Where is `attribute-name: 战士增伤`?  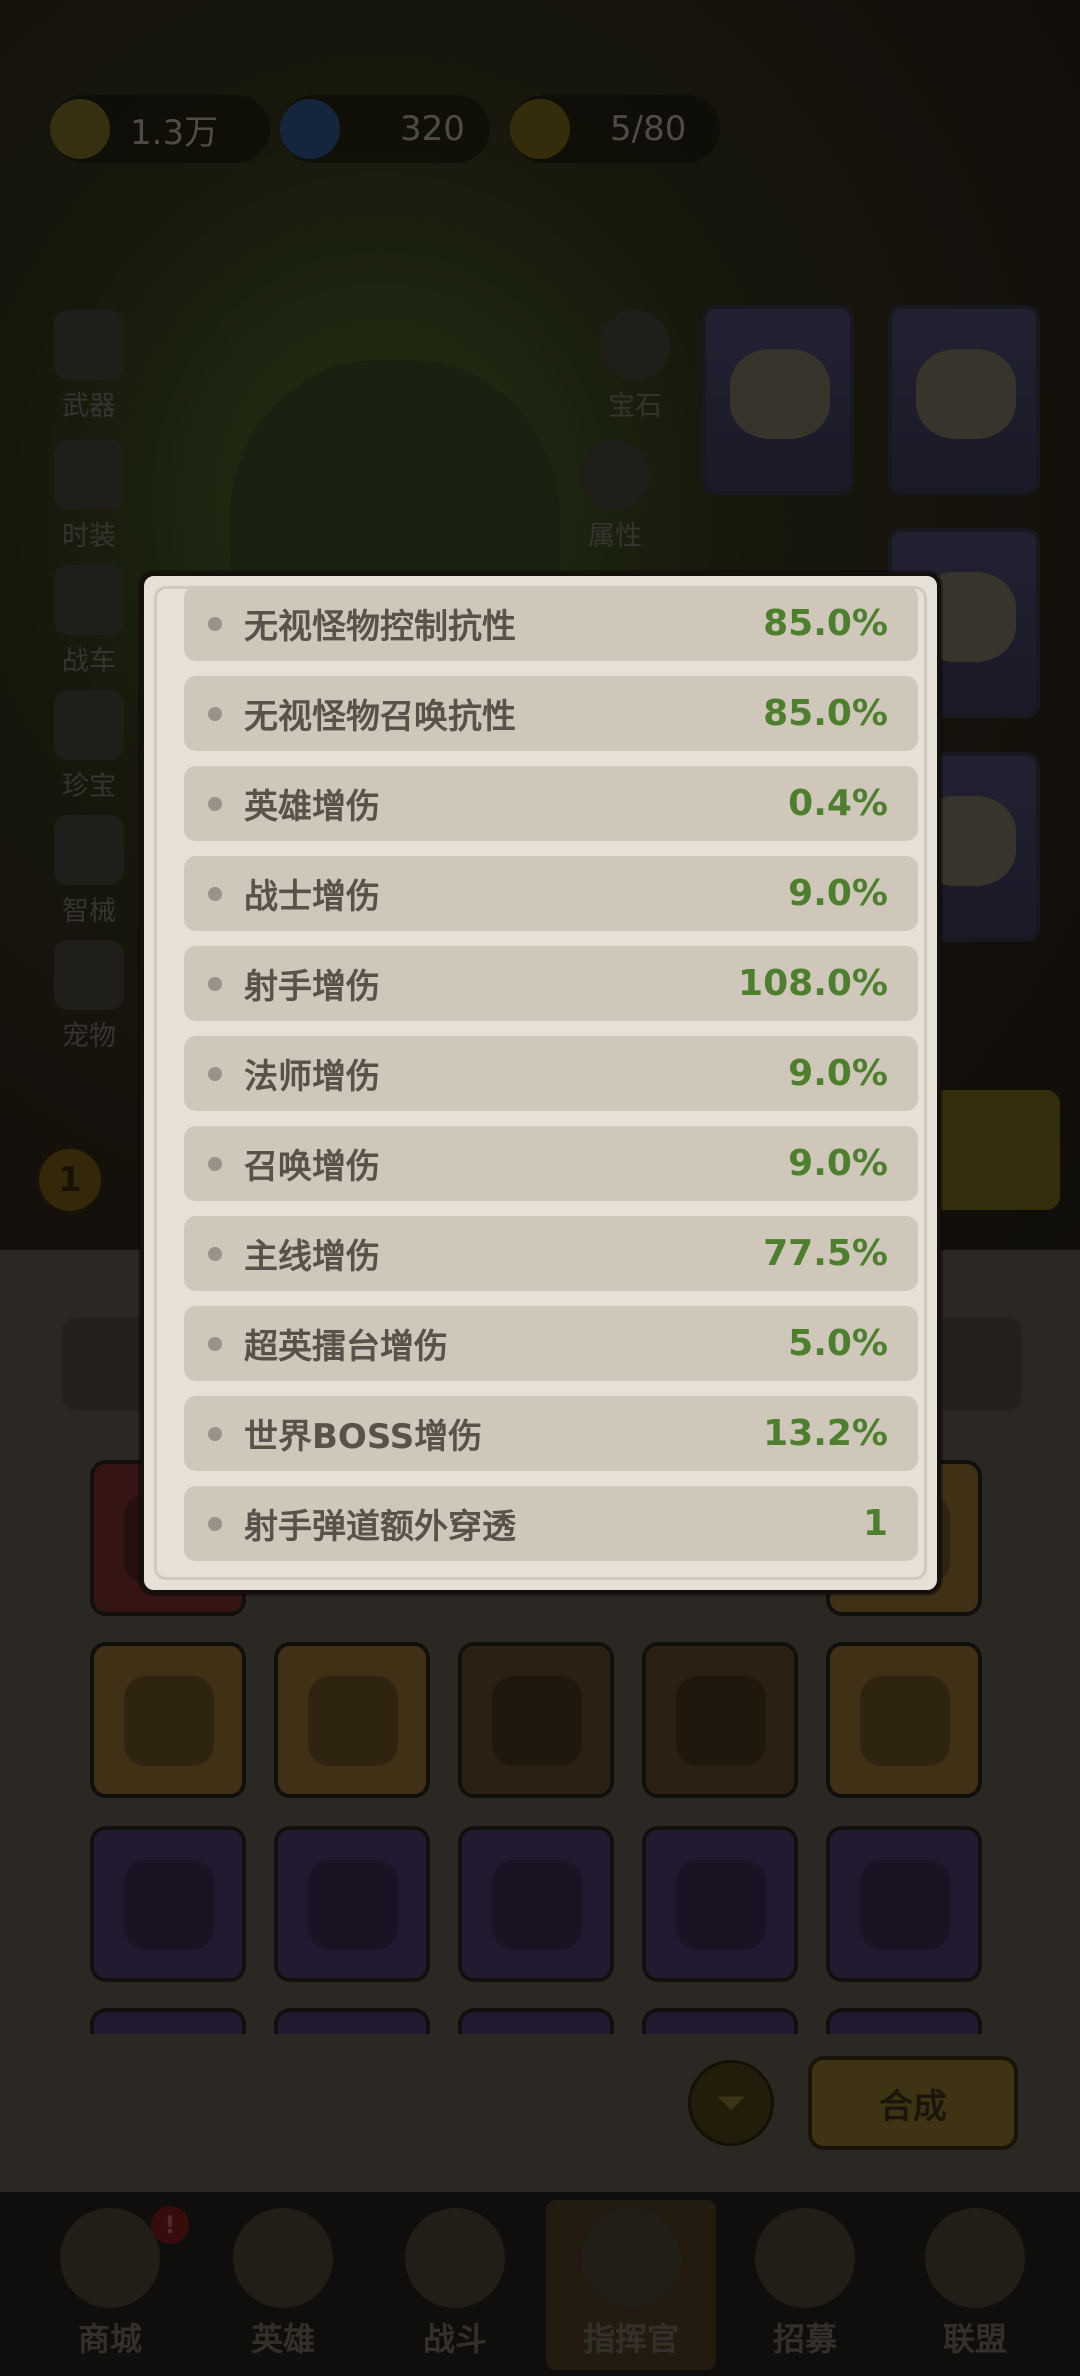 attribute-name: 战士增伤 is located at coordinates (312, 897).